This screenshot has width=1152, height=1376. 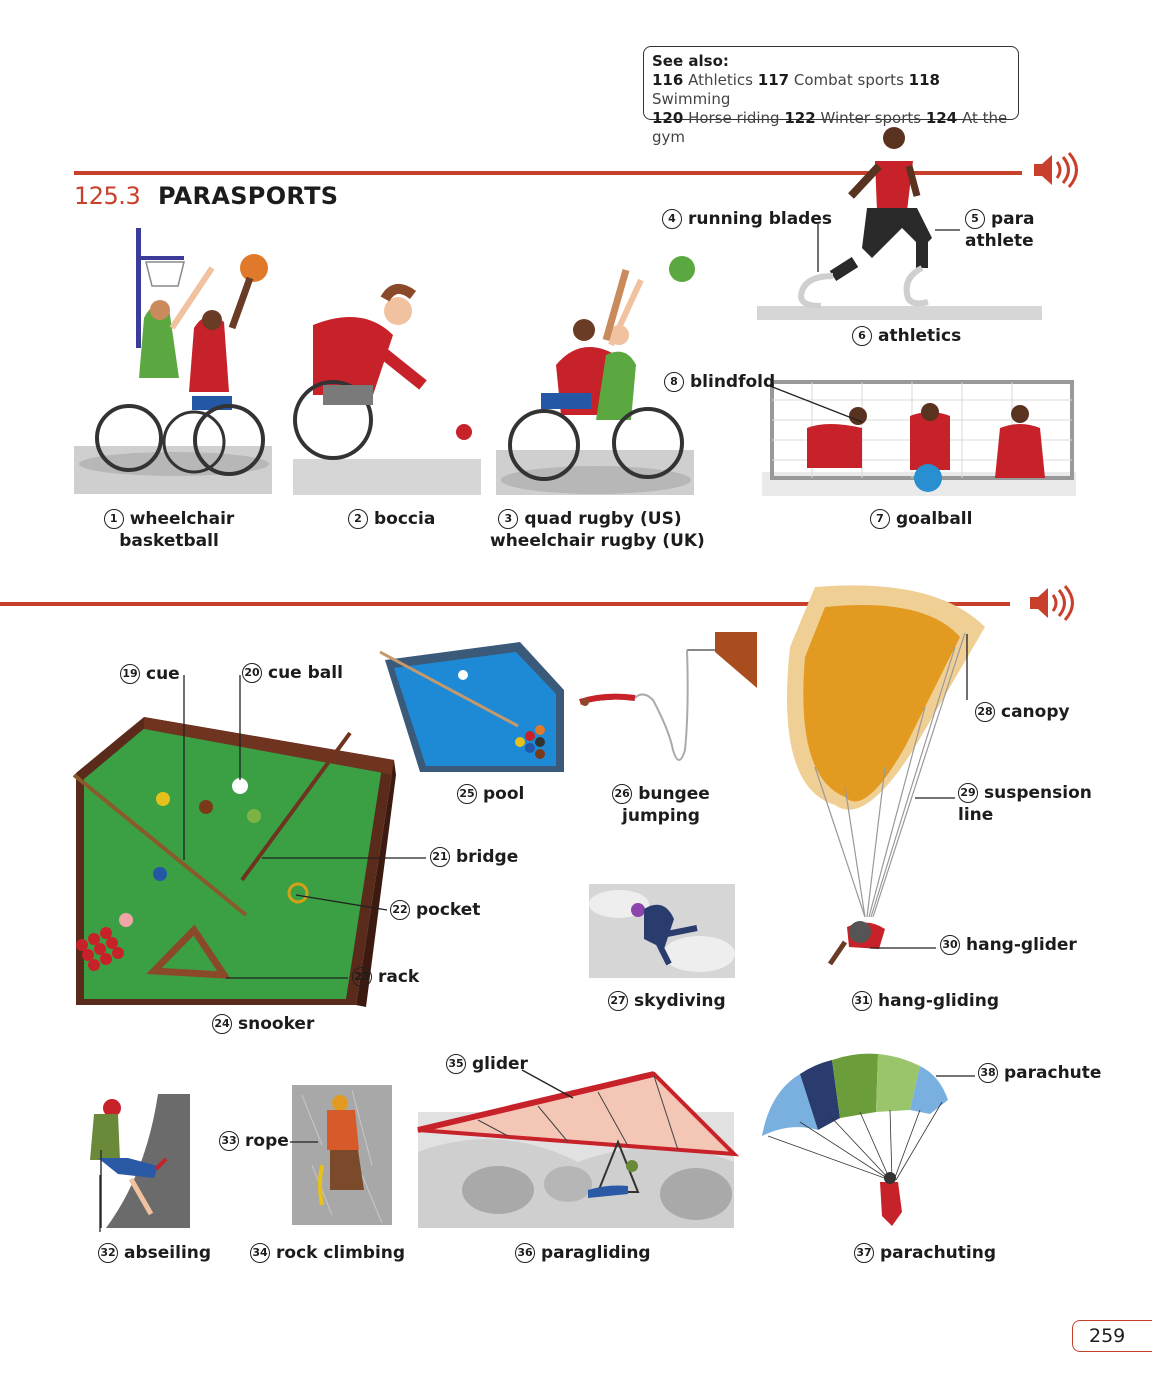 I want to click on label-number: 22, so click(x=400, y=910).